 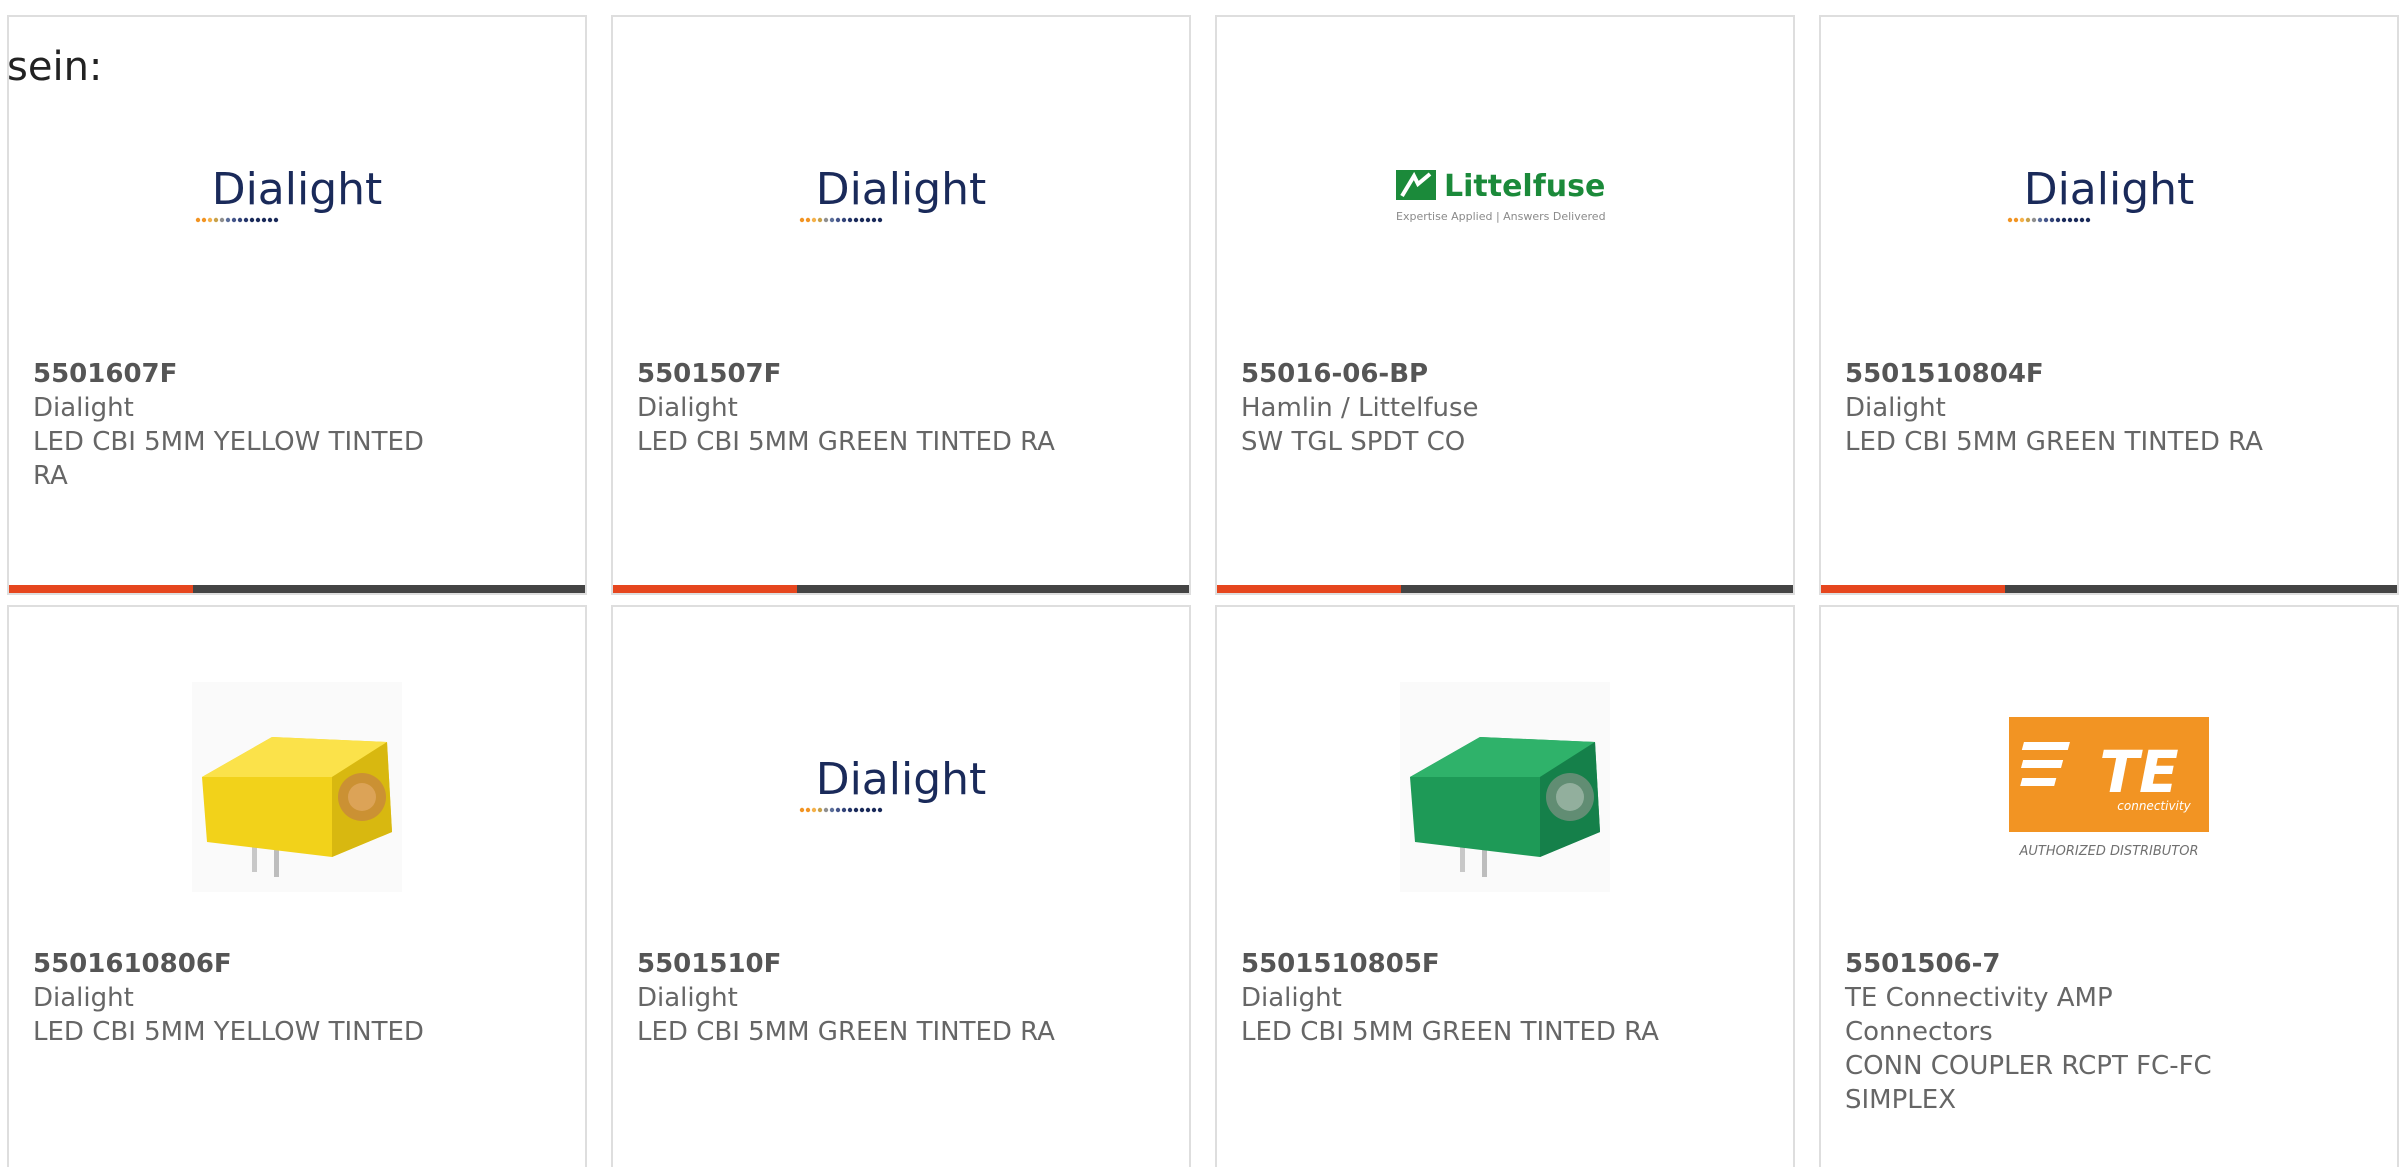 I want to click on te-connectivity-logo: TEconnectivity AUTHORIZED DISTRIBUTOR, so click(x=2109, y=788).